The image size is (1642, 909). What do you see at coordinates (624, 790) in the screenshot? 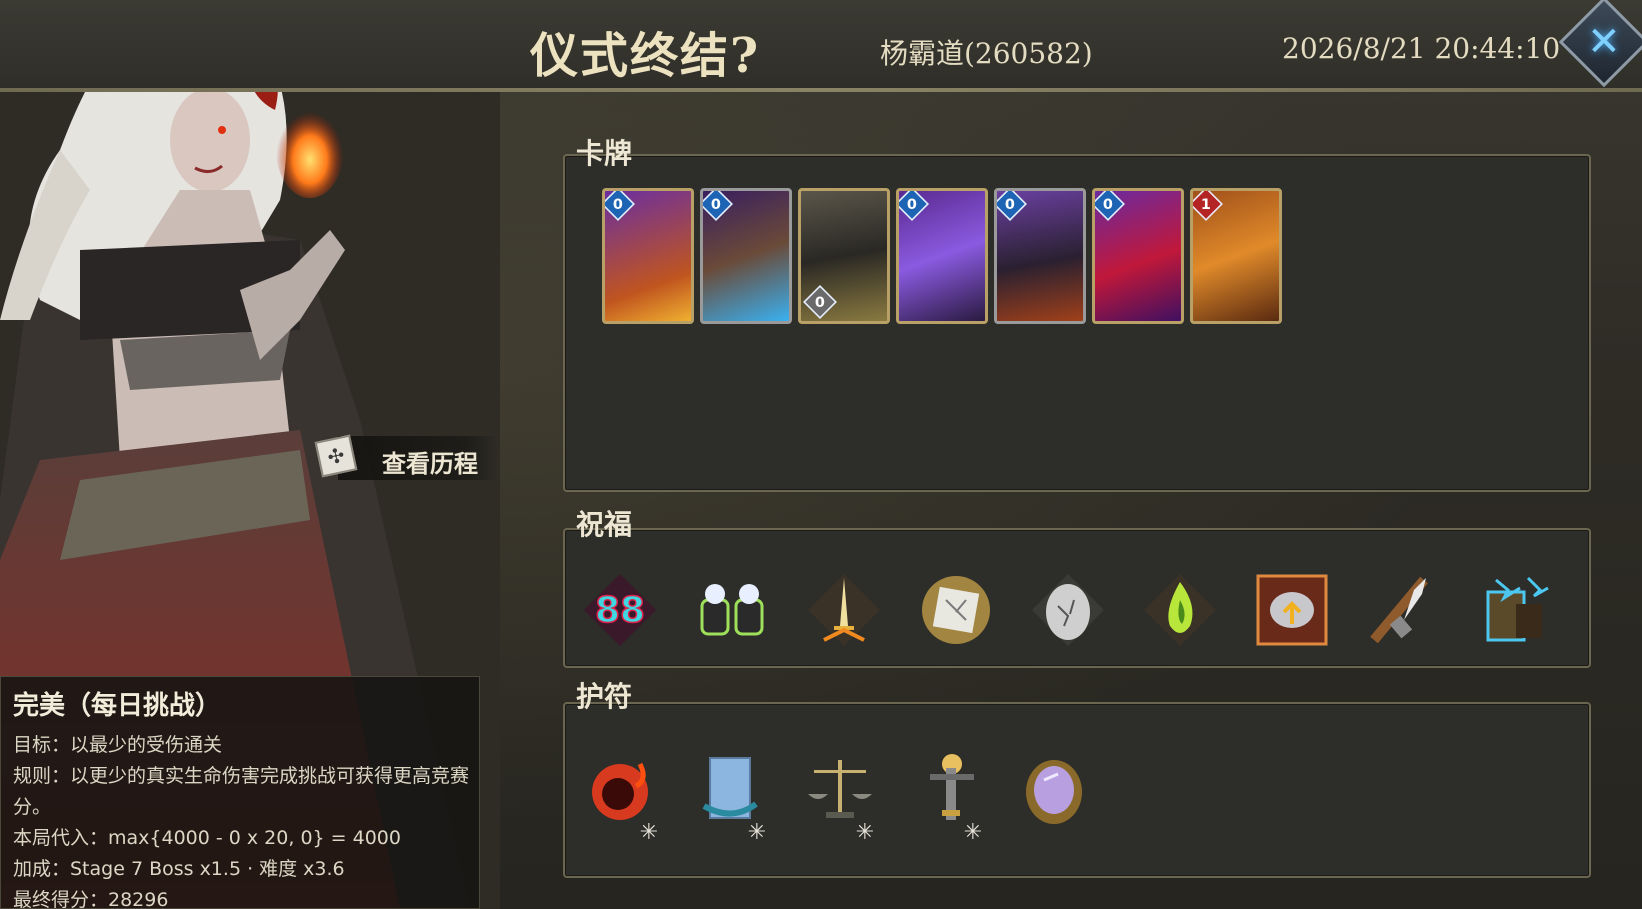
I see `fire-egg-icon` at bounding box center [624, 790].